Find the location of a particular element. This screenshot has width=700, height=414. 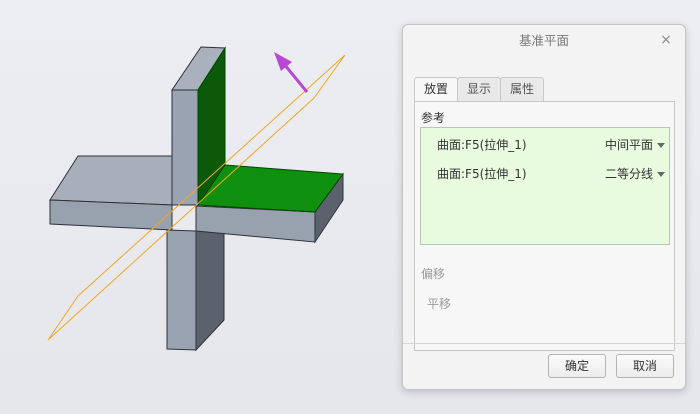

vertical-plate-lower-front is located at coordinates (181, 290).